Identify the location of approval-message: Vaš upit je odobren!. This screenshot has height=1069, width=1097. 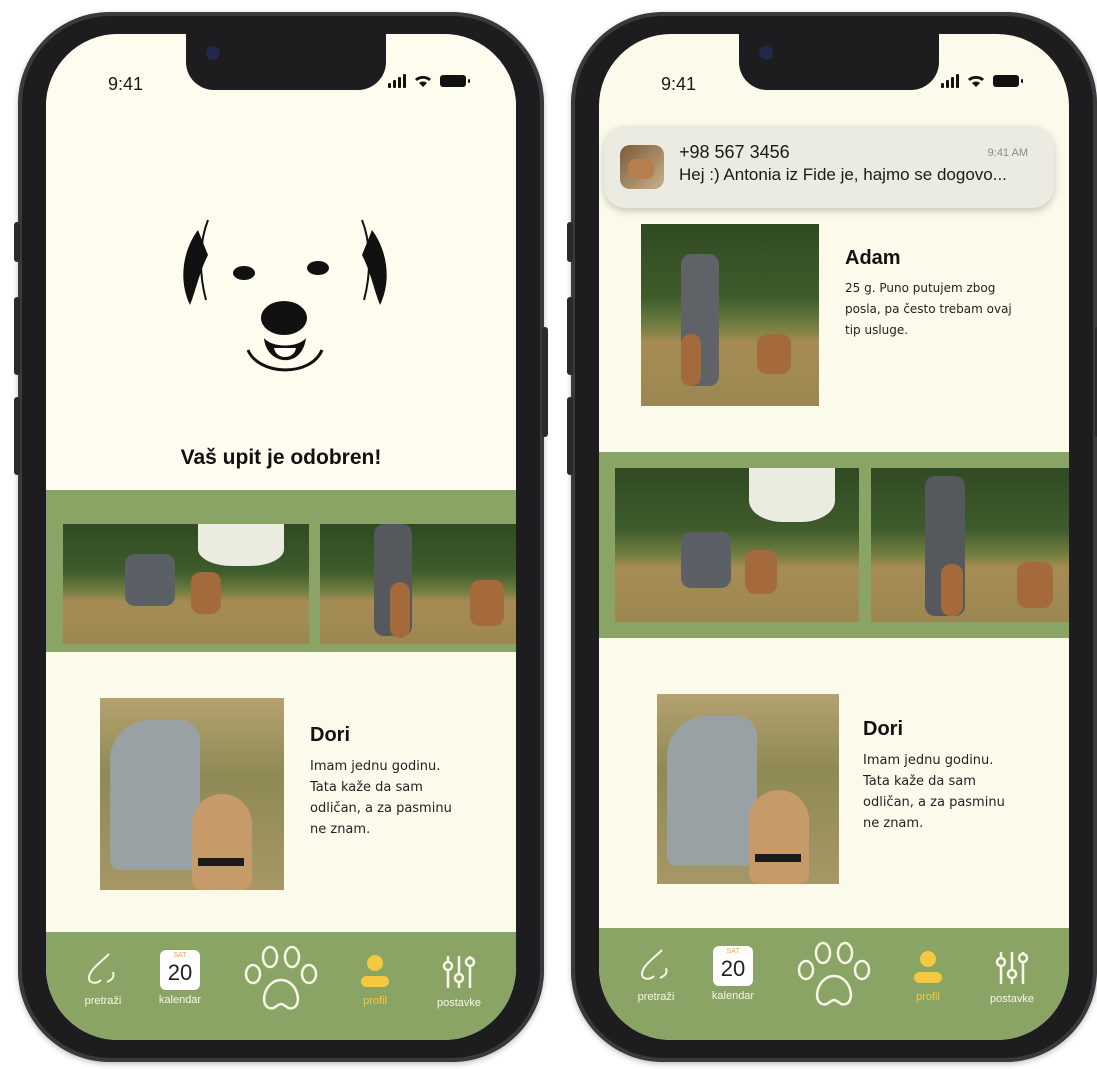
(281, 457).